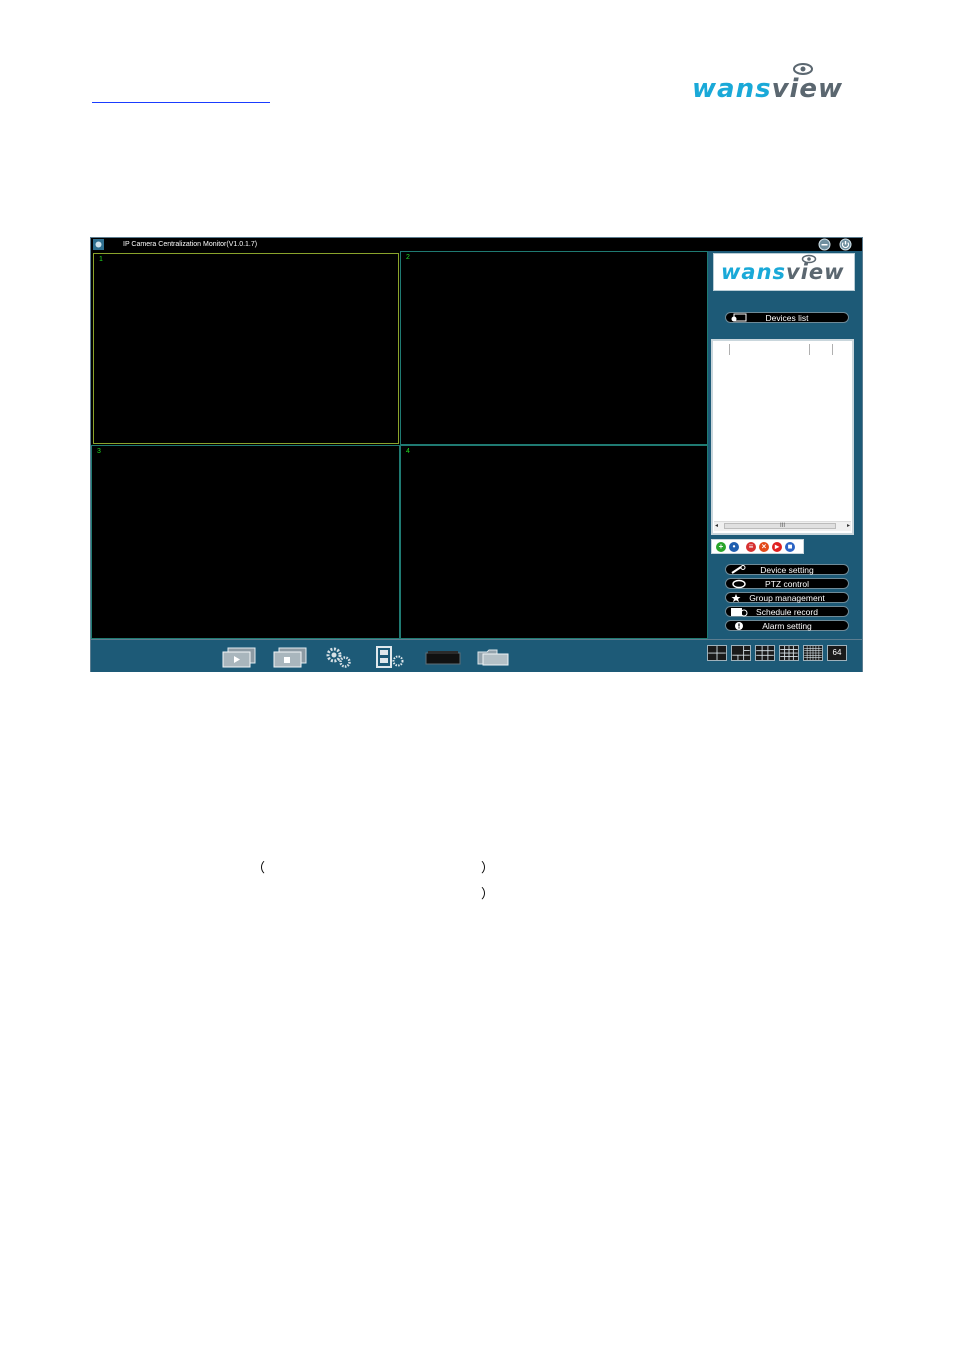 Image resolution: width=954 pixels, height=1350 pixels. I want to click on minimize-icon, so click(824, 244).